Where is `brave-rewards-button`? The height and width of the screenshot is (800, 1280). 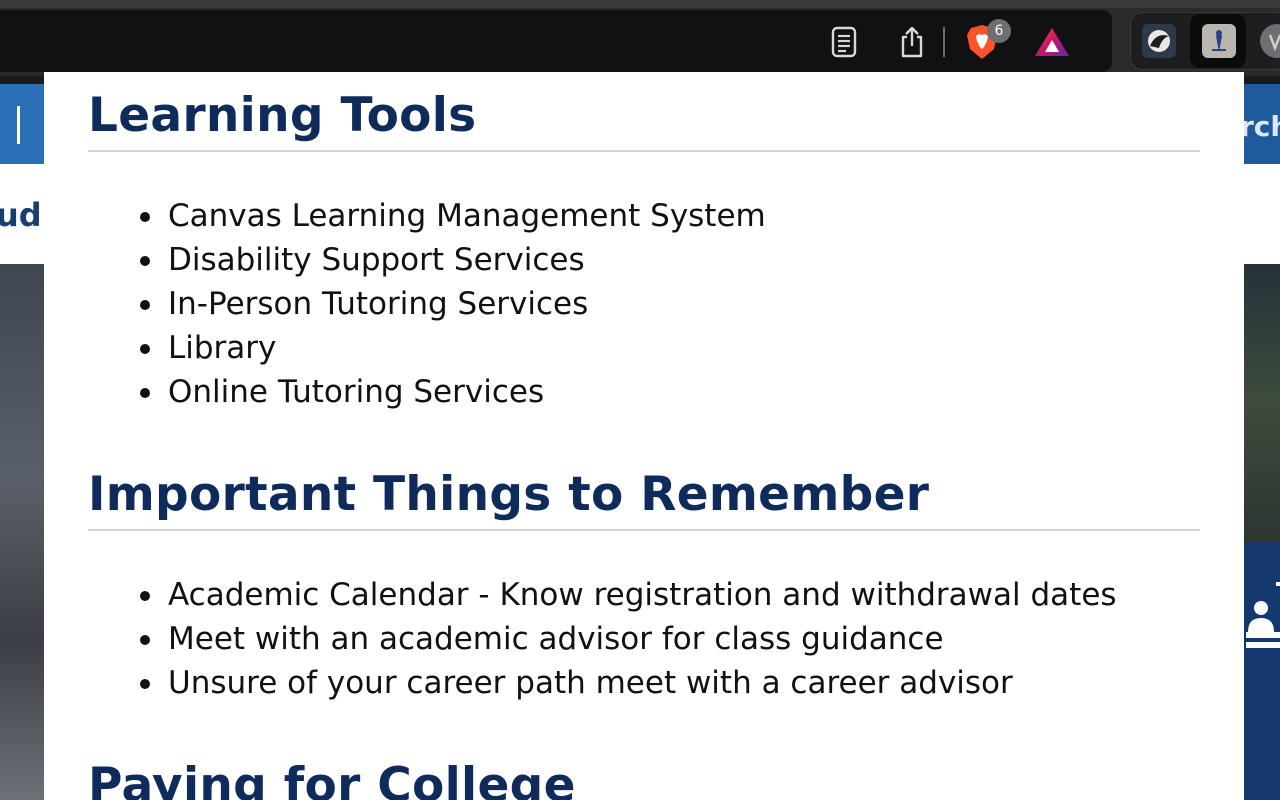 brave-rewards-button is located at coordinates (1052, 42).